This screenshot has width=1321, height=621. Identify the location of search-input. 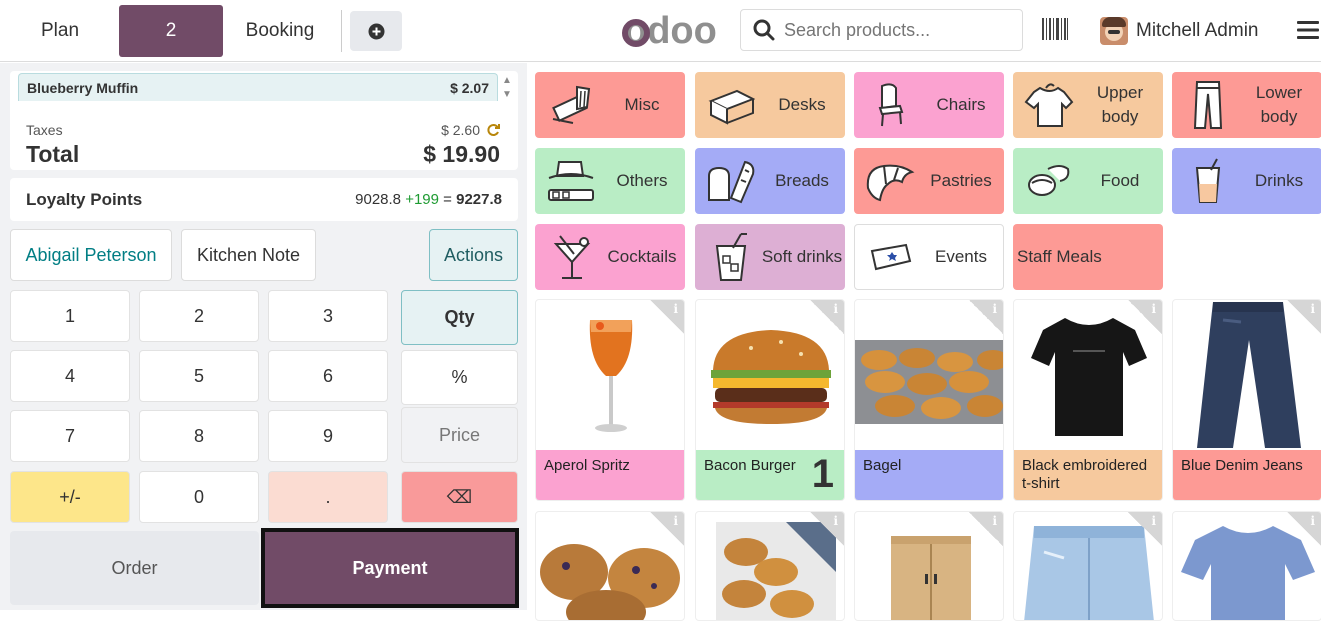
(894, 30).